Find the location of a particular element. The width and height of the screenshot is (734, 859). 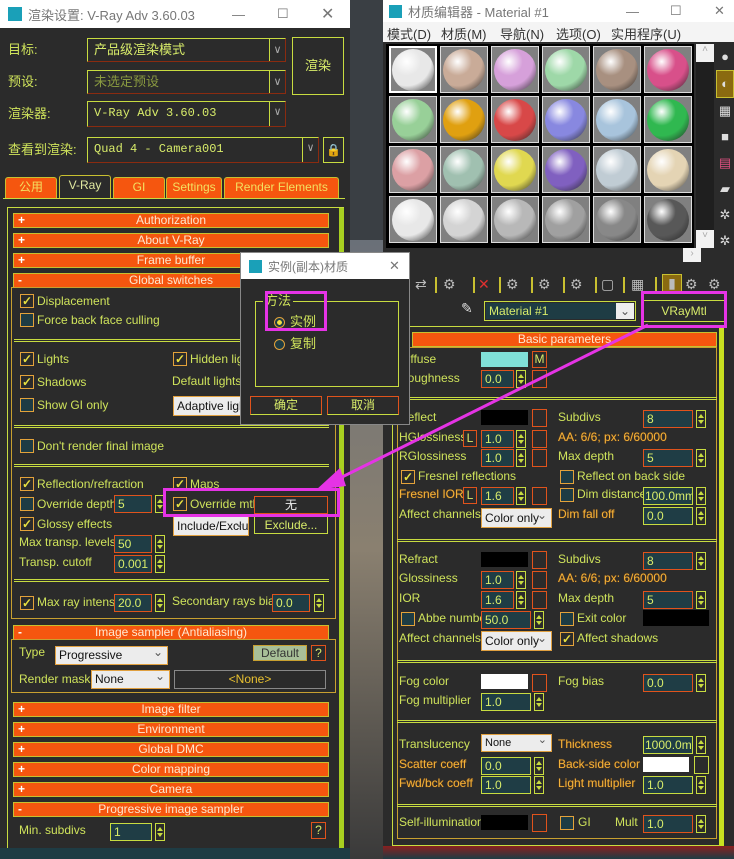

arrow-head is located at coordinates (331, 479).